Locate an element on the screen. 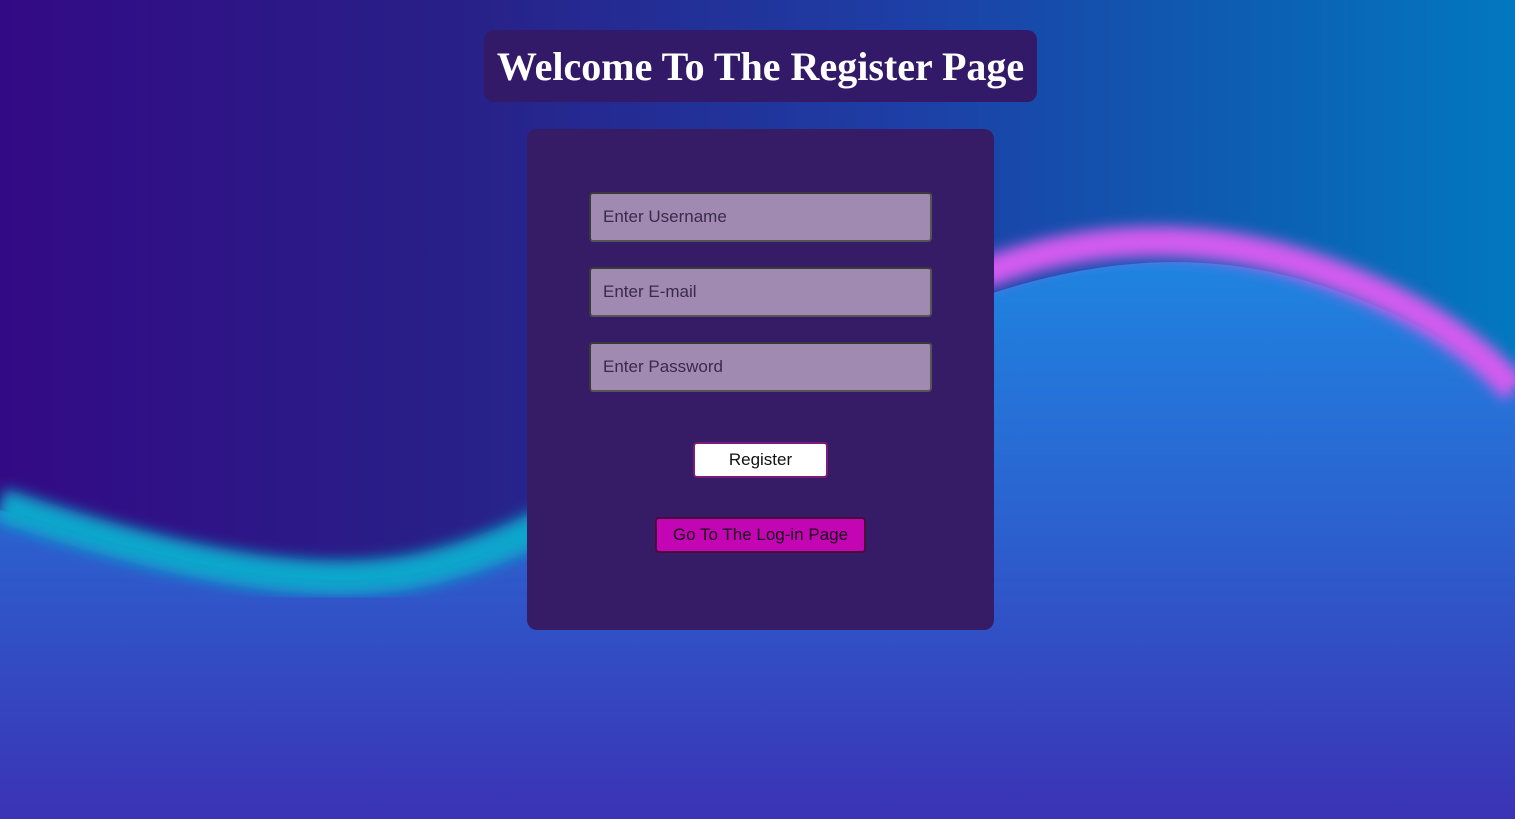 Image resolution: width=1515 pixels, height=819 pixels. email-input is located at coordinates (760, 292).